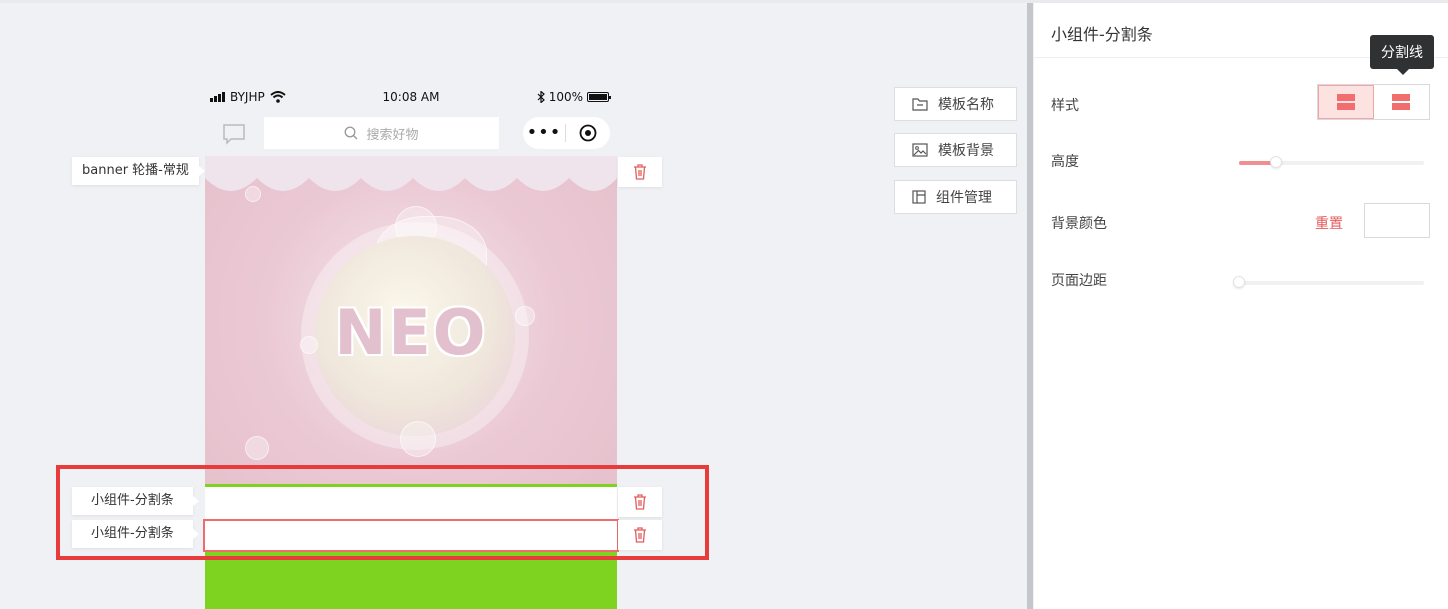  I want to click on trash-icon, so click(640, 172).